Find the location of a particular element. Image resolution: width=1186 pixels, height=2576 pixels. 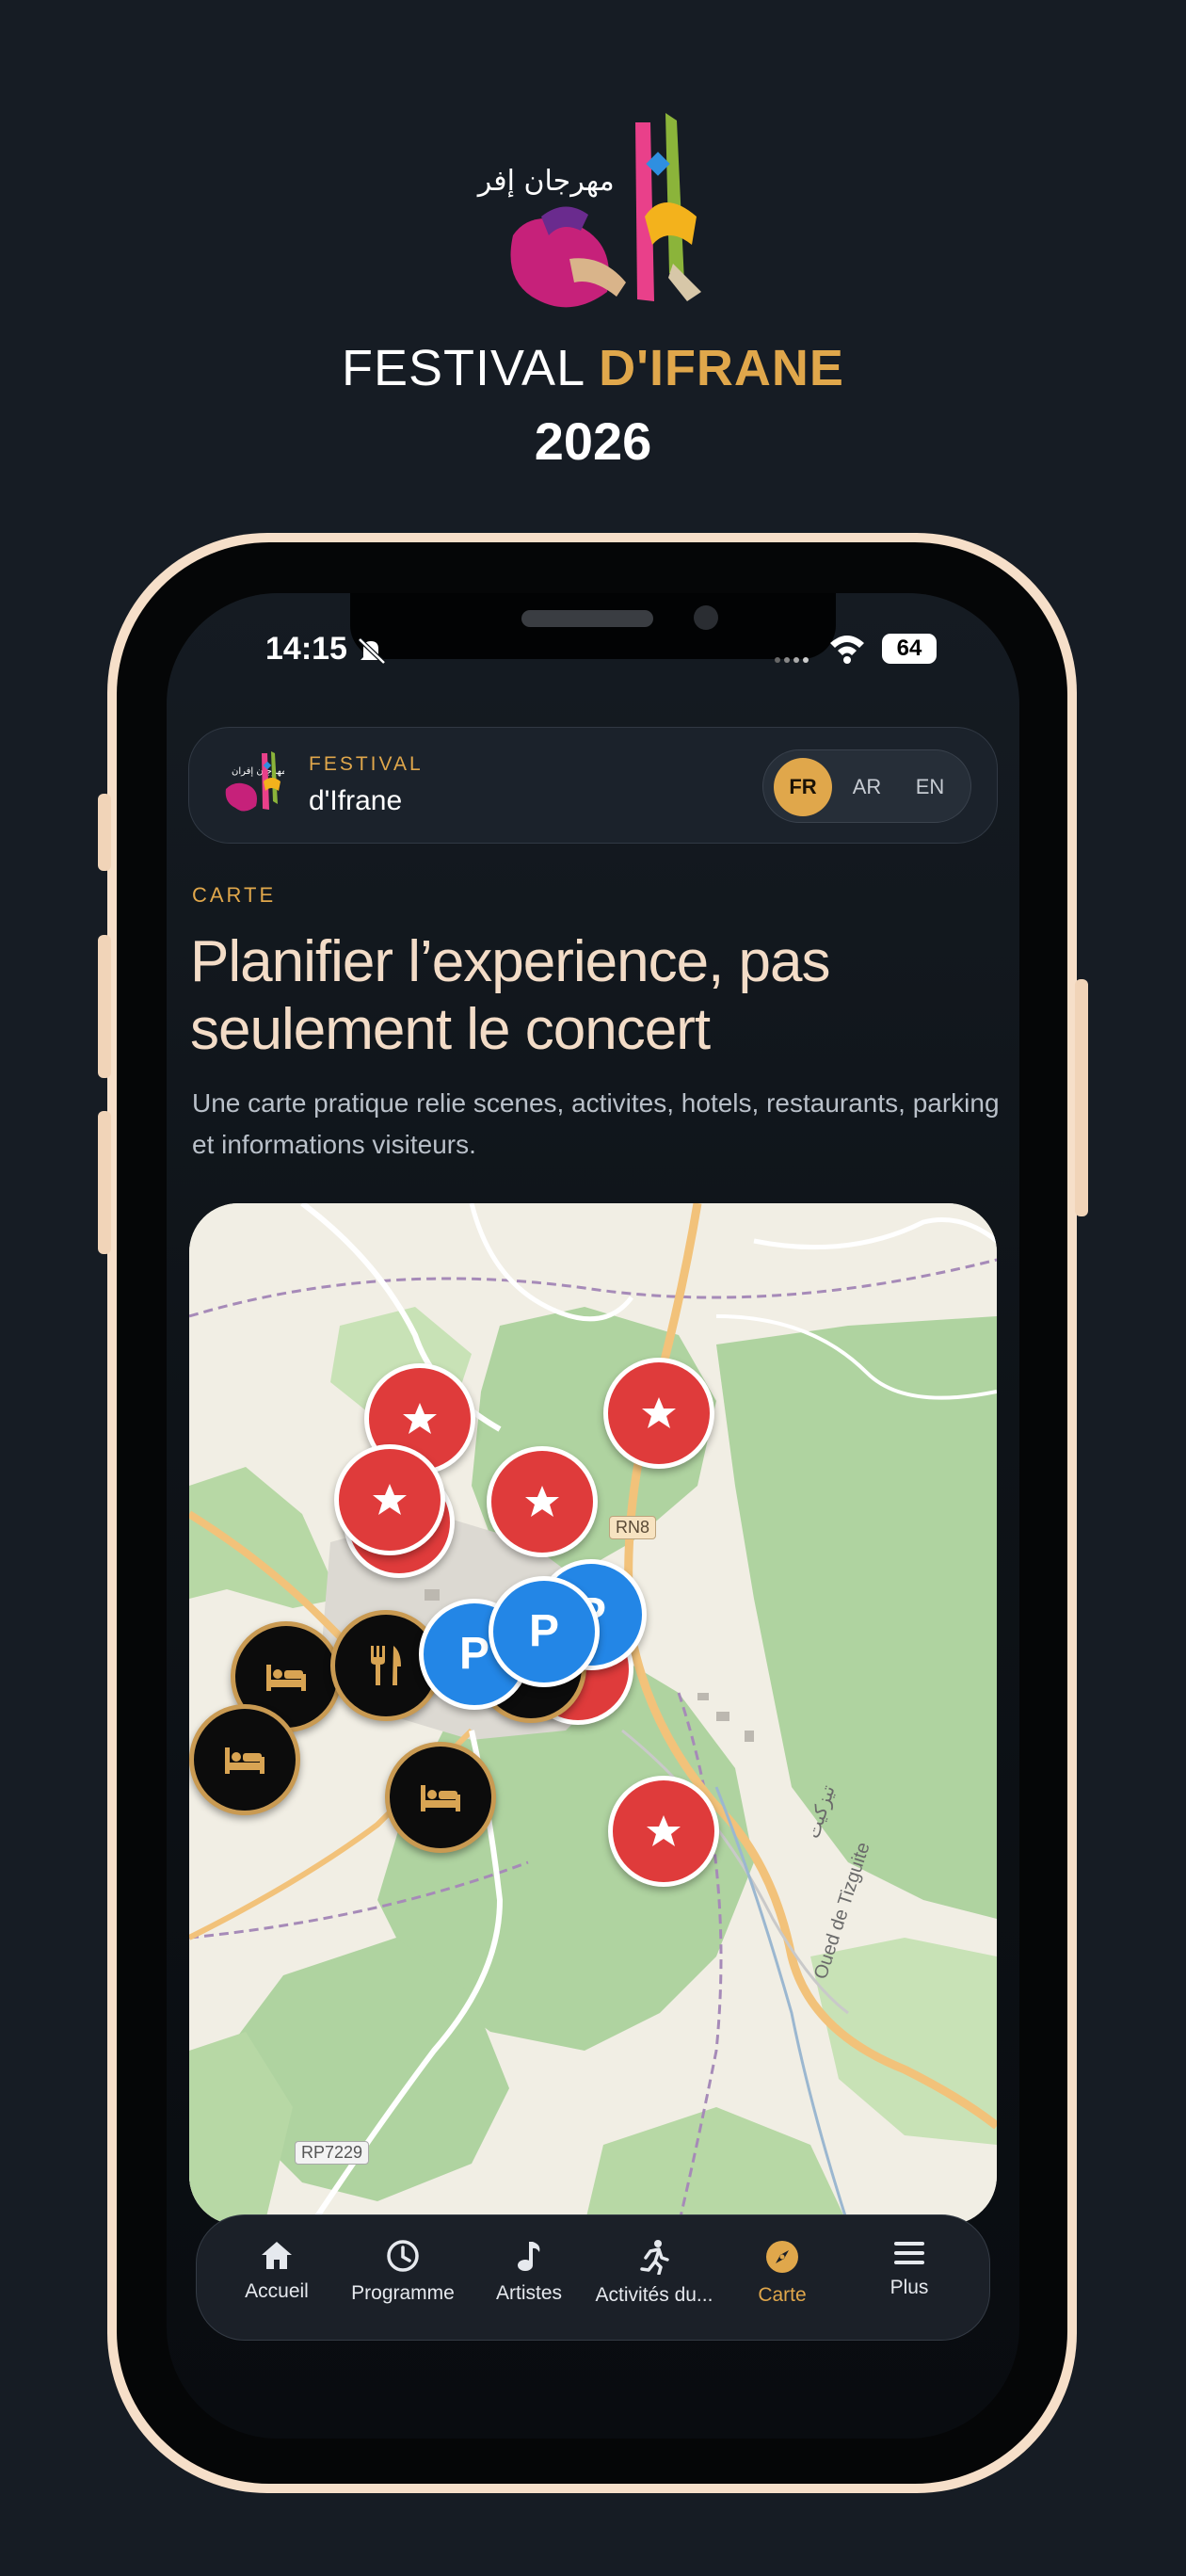

nav-label: Programme is located at coordinates (403, 2293).